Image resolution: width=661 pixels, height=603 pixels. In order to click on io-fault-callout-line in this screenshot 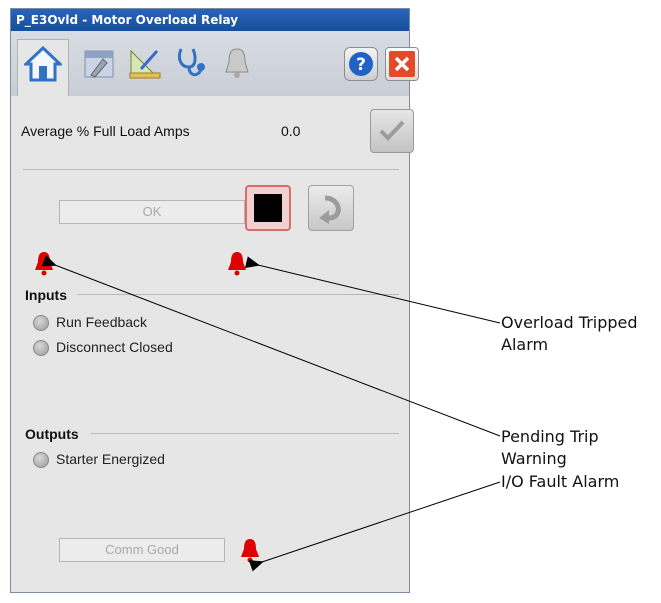, I will do `click(374, 526)`.